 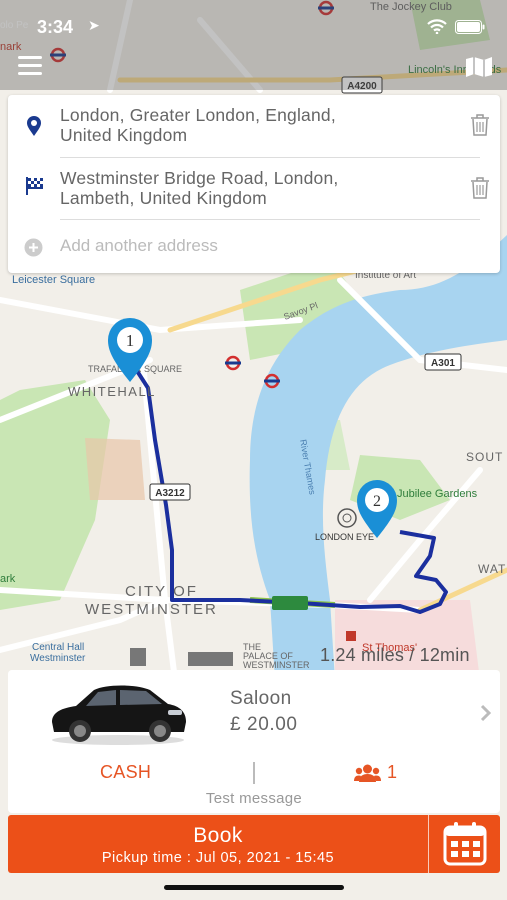 I want to click on car-image, so click(x=119, y=715).